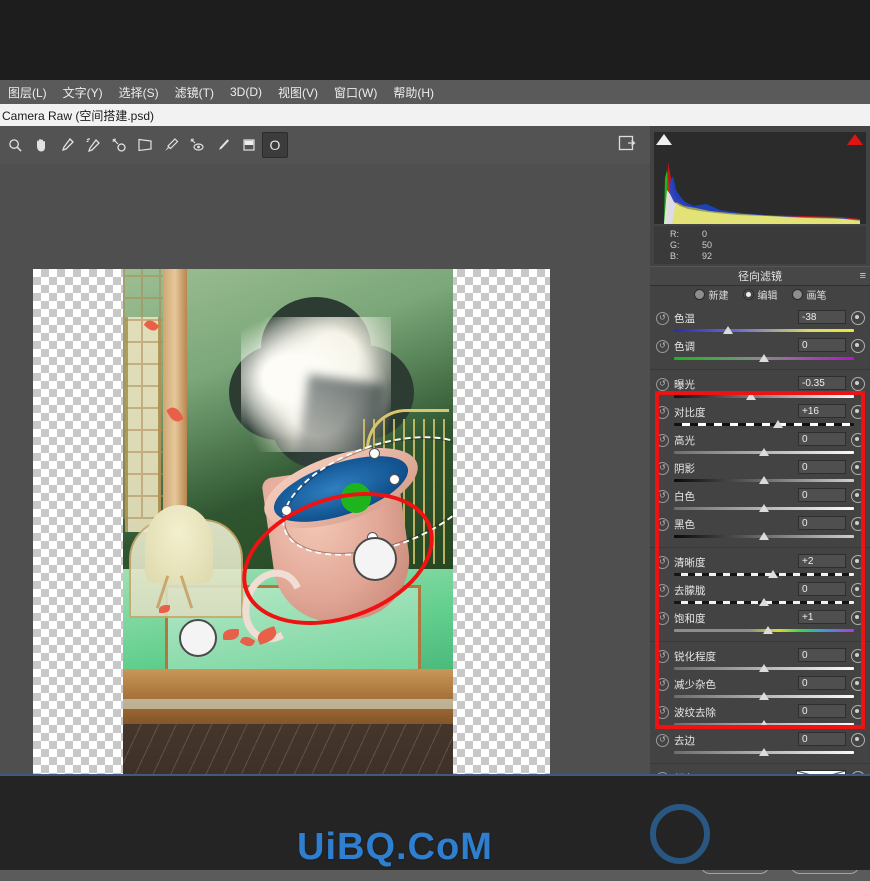  Describe the element at coordinates (628, 144) in the screenshot. I see `open-preferences-icon` at that location.